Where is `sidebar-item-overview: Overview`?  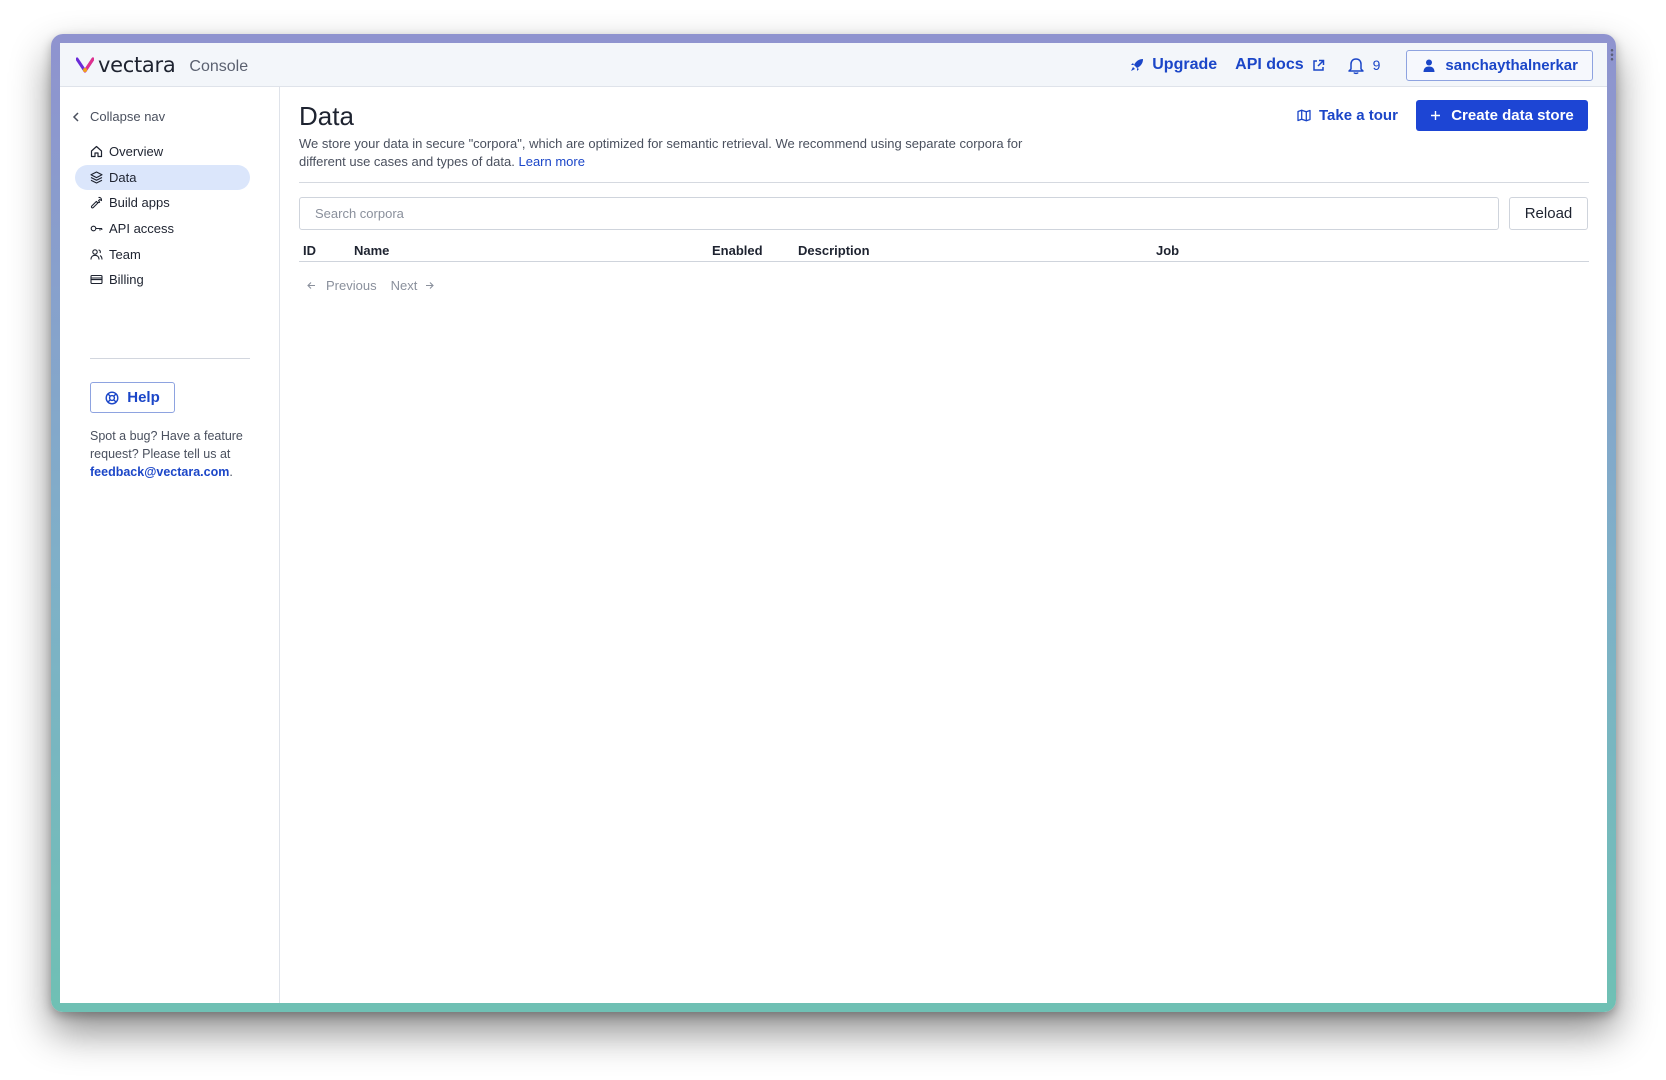
sidebar-item-overview: Overview is located at coordinates (162, 151).